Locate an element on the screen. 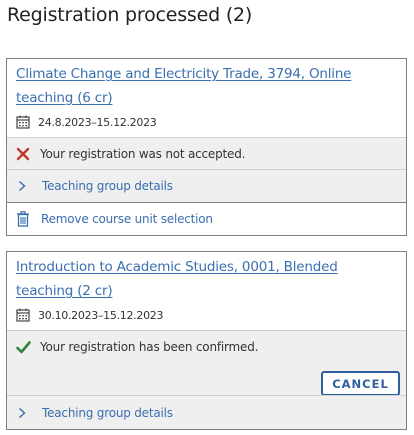  trash-icon is located at coordinates (24, 219).